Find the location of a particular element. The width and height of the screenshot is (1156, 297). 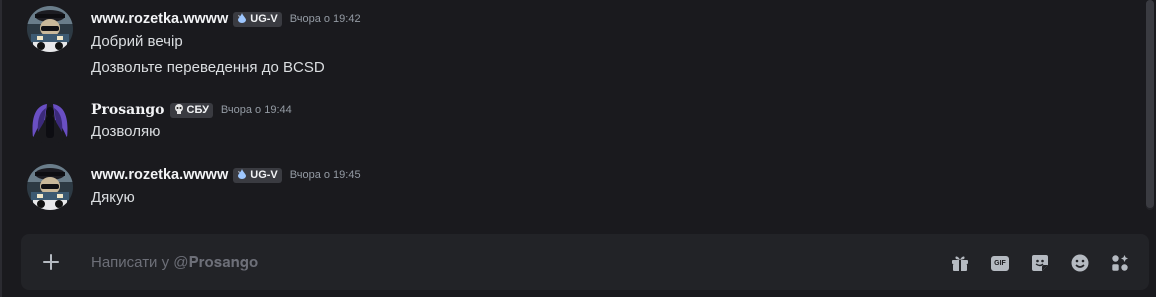

message-text: Дозволяю is located at coordinates (126, 131).